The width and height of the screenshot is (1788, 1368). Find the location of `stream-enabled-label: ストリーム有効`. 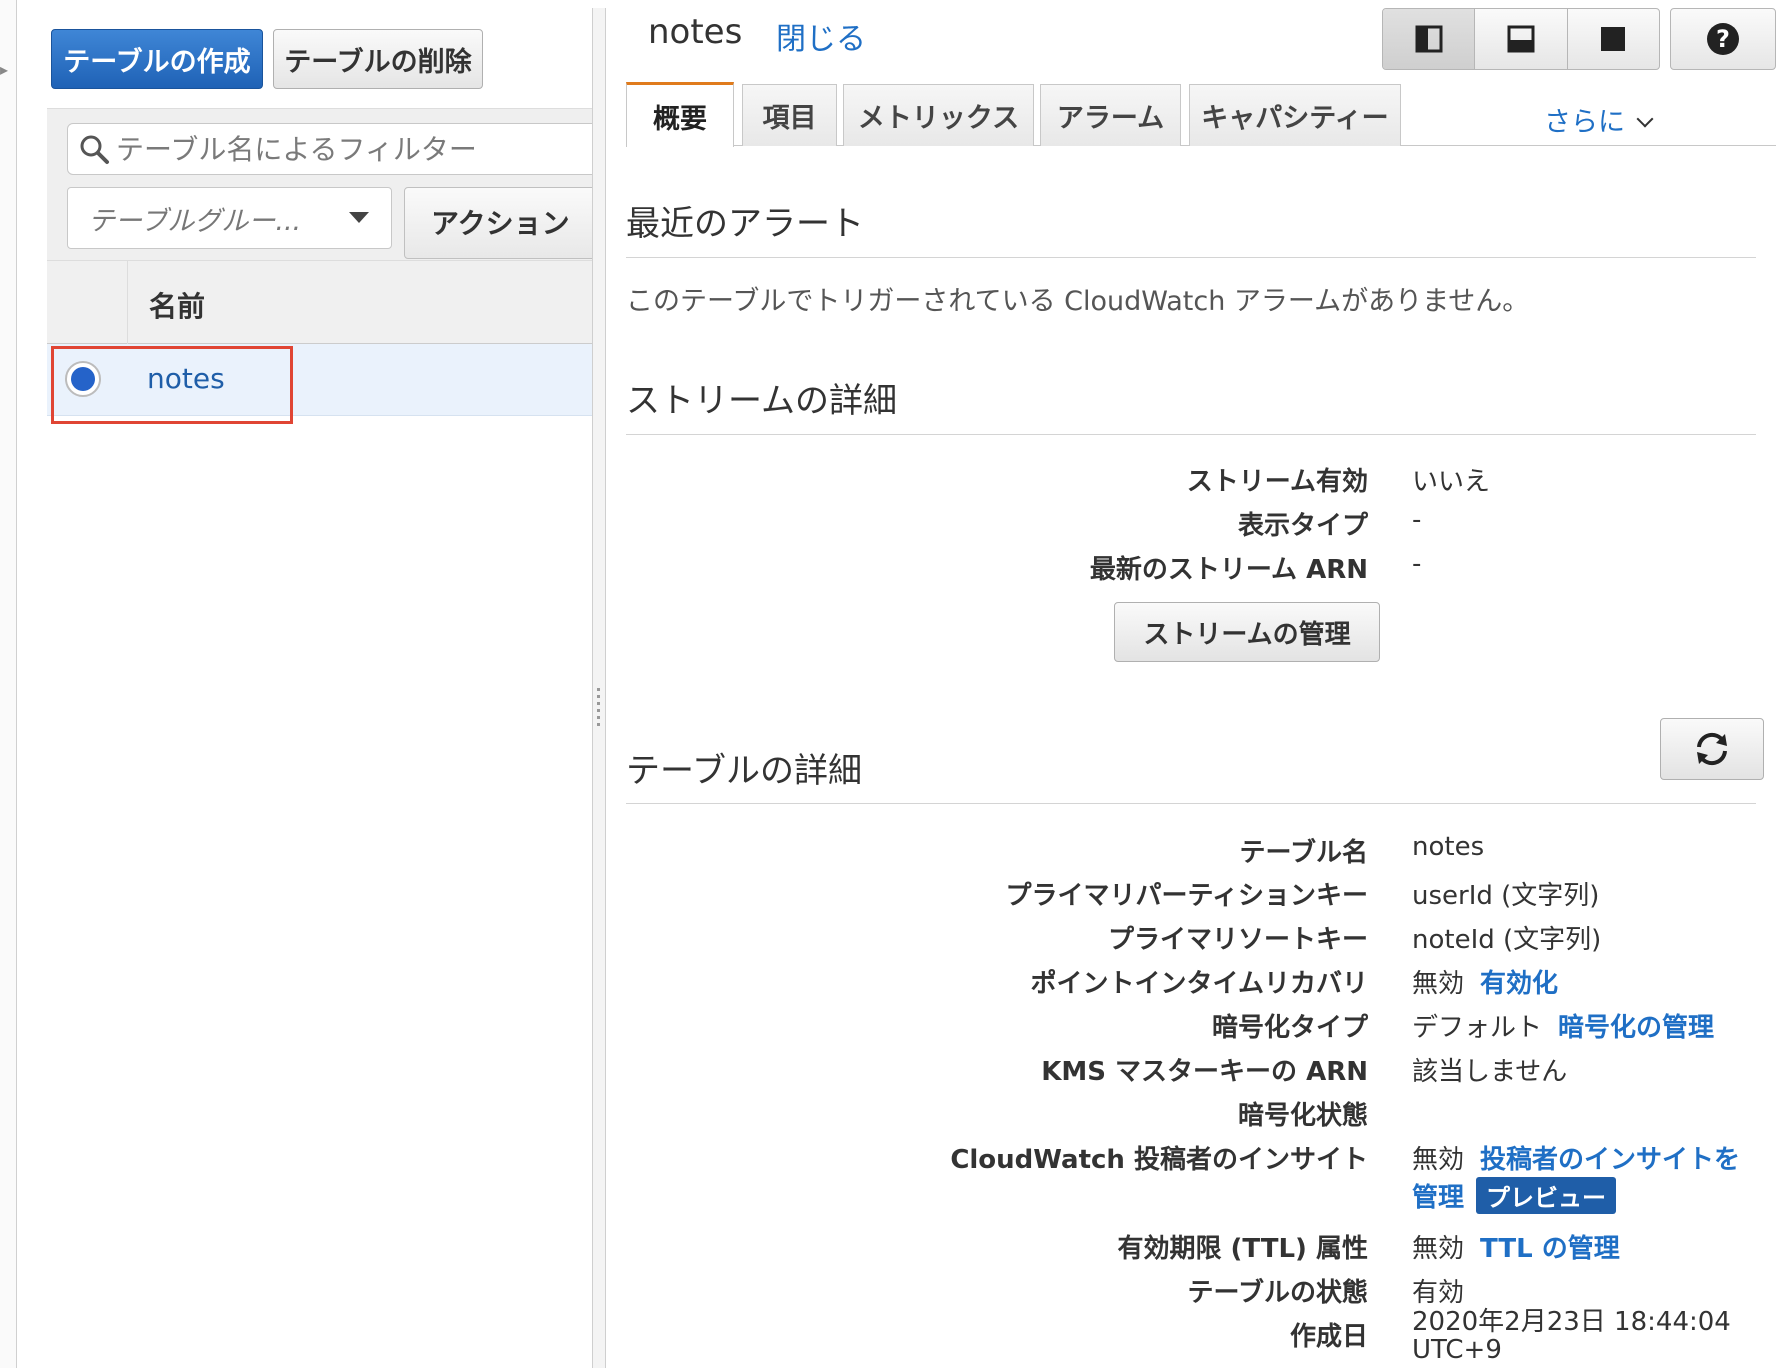

stream-enabled-label: ストリーム有効 is located at coordinates (1277, 482).